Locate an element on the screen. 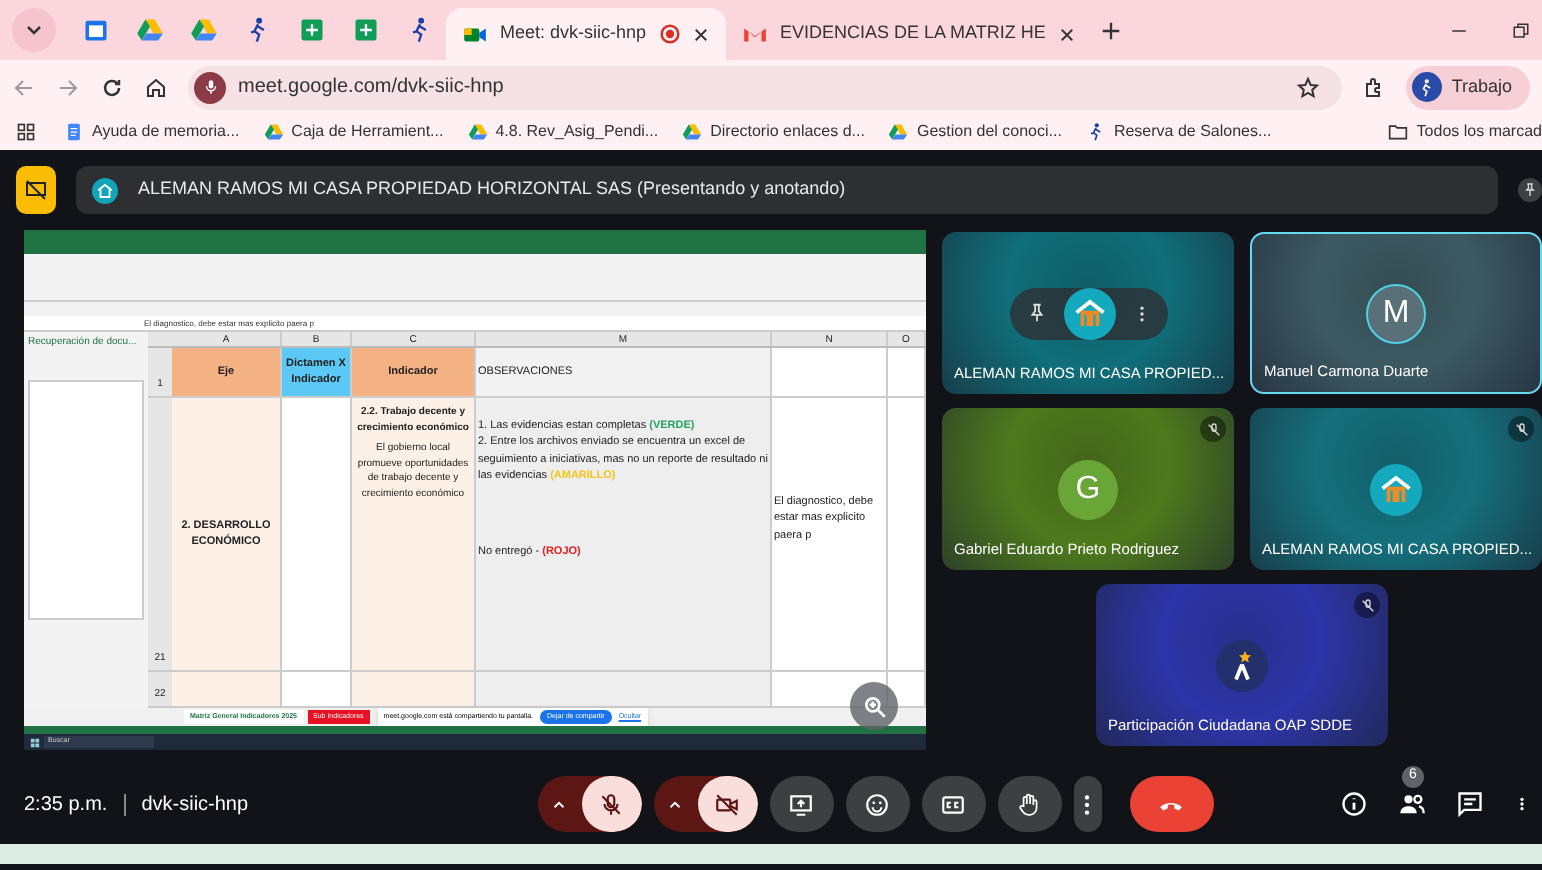 The height and width of the screenshot is (870, 1542). document-icon is located at coordinates (74, 132).